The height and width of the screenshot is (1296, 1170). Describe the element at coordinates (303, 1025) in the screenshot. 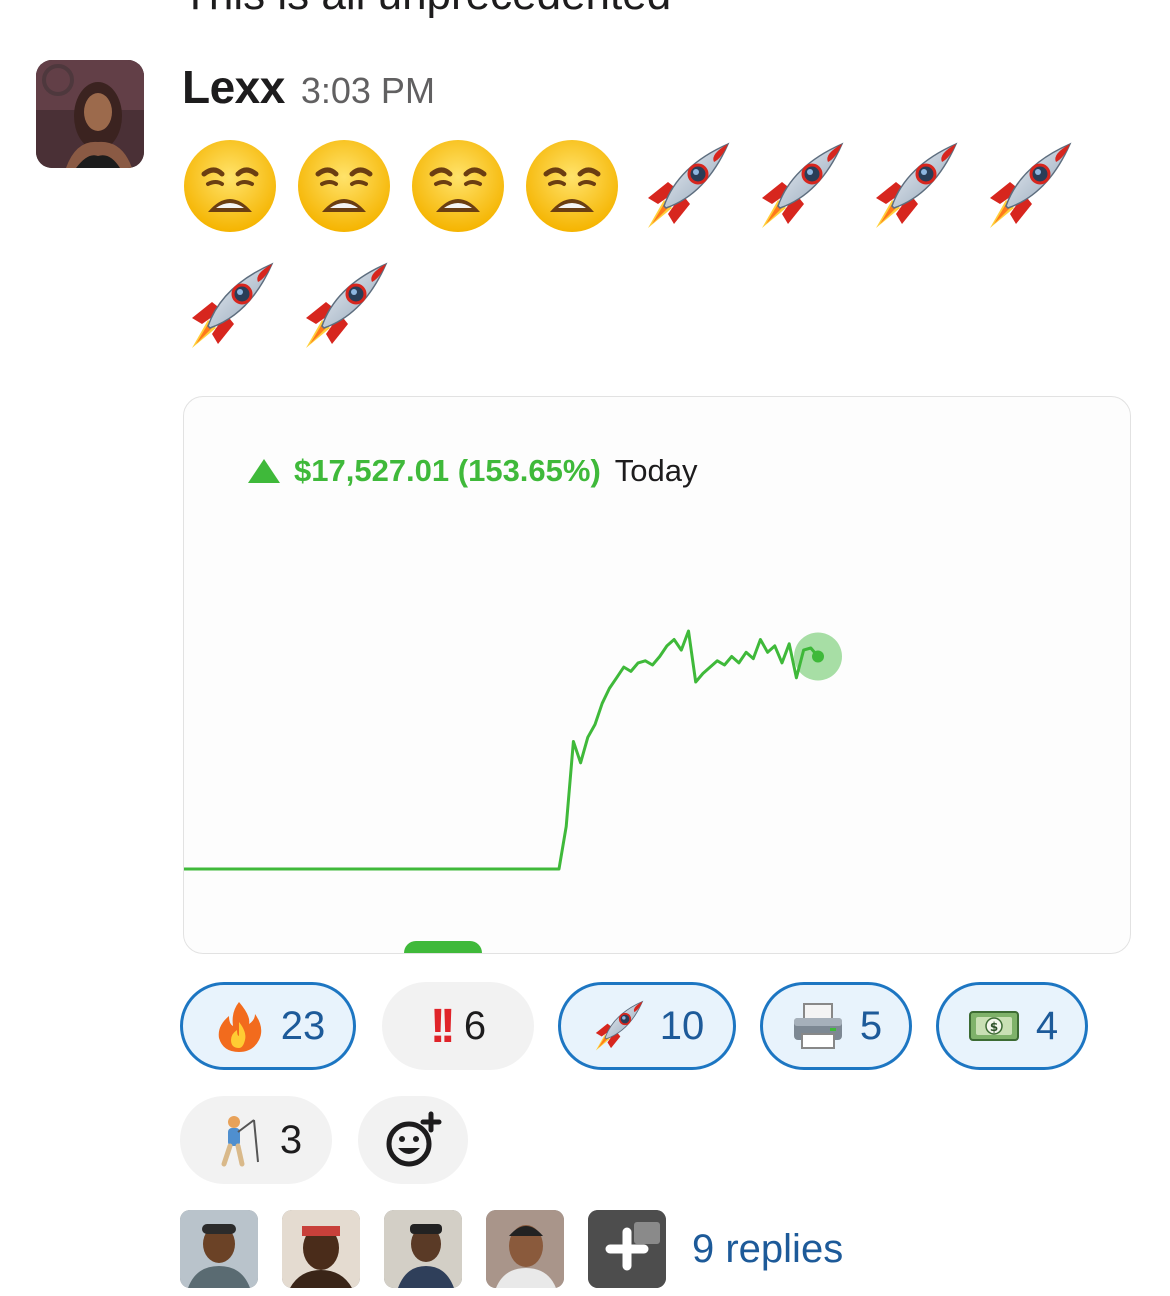

I see `reaction-count: 23` at that location.